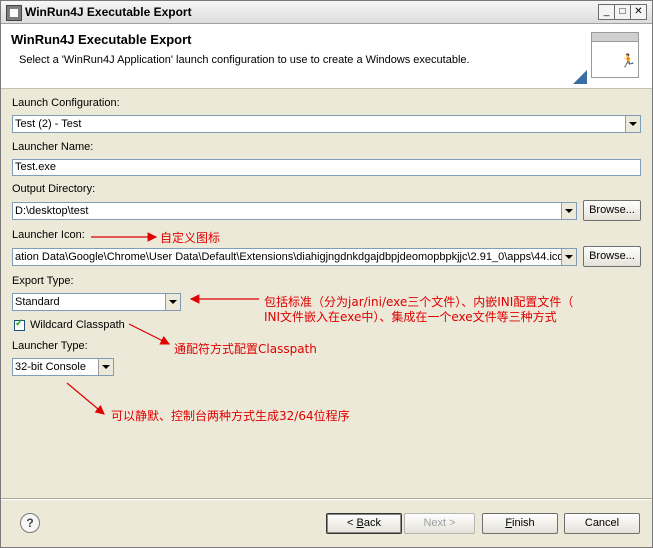 This screenshot has width=653, height=548. Describe the element at coordinates (410, 317) in the screenshot. I see `export-annotation-line2: INI文件嵌入在exe中）、集成在一个exe文件等三种方式` at that location.